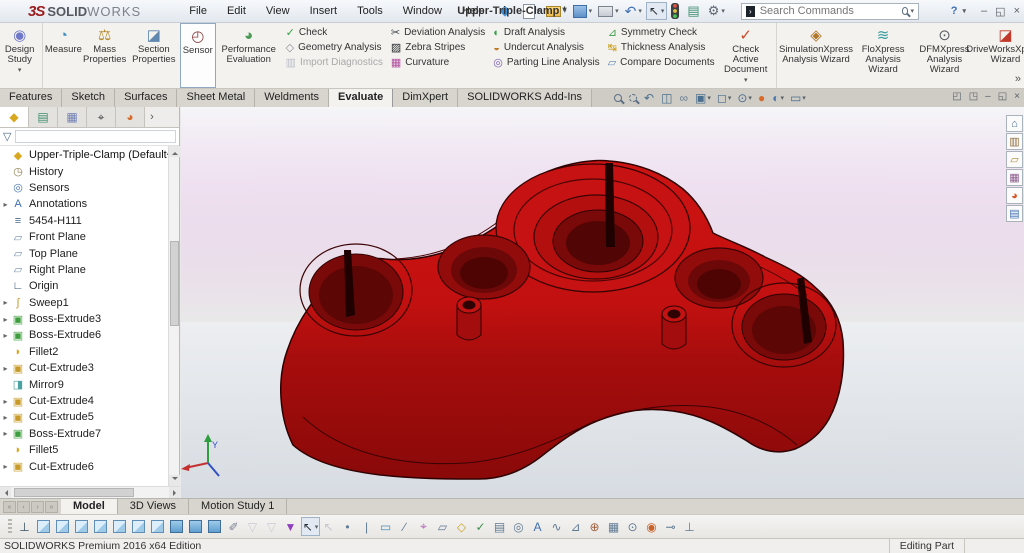  What do you see at coordinates (724, 98) in the screenshot?
I see `display-style-icon: ◻ ▾` at bounding box center [724, 98].